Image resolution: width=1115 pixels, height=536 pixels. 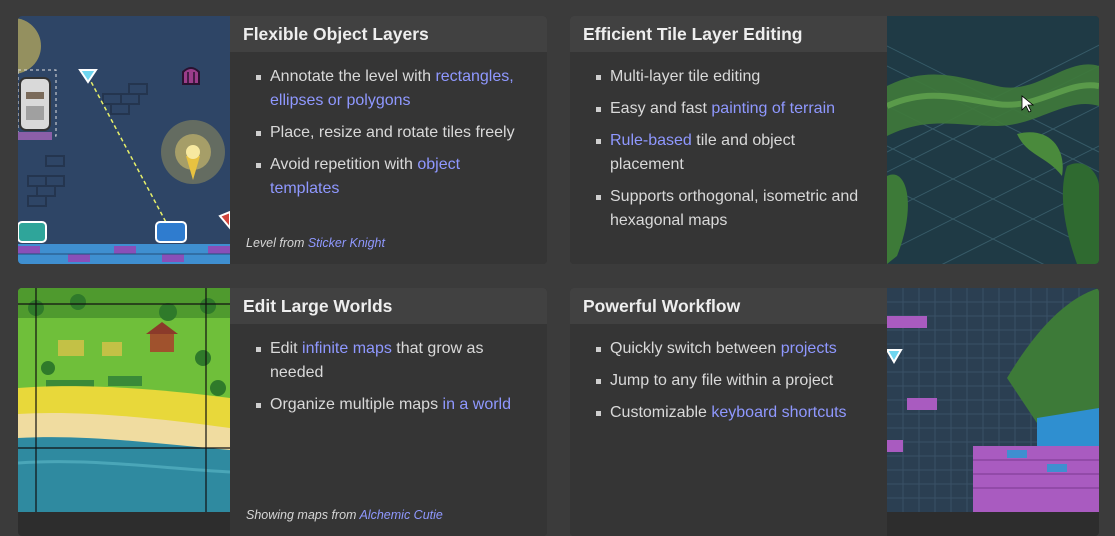 I want to click on in-a-world-link: in a world, so click(x=477, y=404).